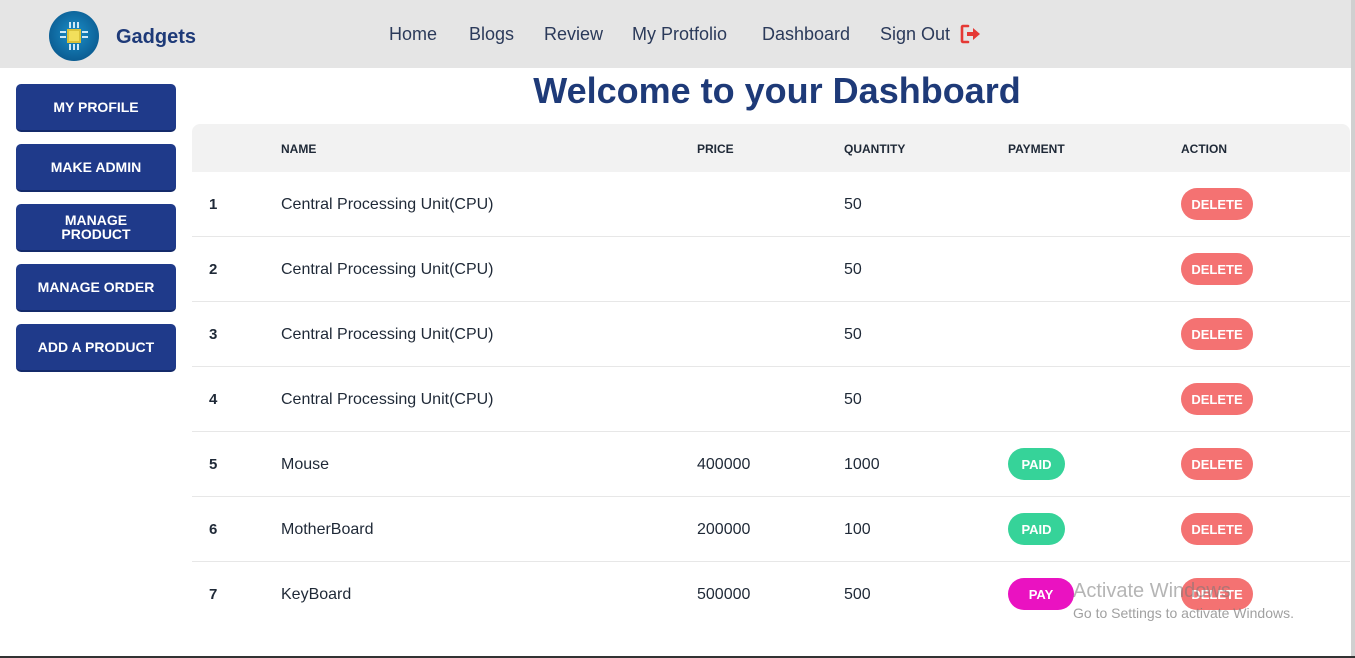  What do you see at coordinates (96, 168) in the screenshot?
I see `make-admin-button: MAKE ADMIN` at bounding box center [96, 168].